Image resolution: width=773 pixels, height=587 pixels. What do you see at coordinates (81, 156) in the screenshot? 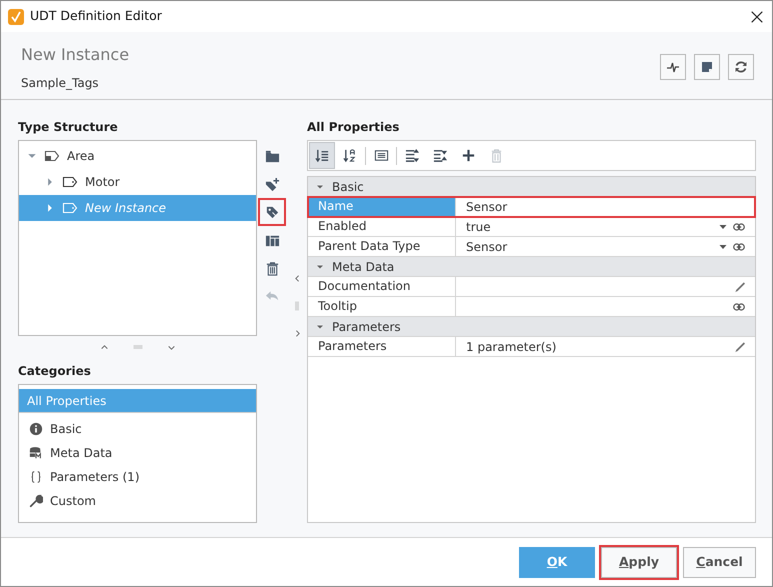
I see `tree-item-label: Area` at bounding box center [81, 156].